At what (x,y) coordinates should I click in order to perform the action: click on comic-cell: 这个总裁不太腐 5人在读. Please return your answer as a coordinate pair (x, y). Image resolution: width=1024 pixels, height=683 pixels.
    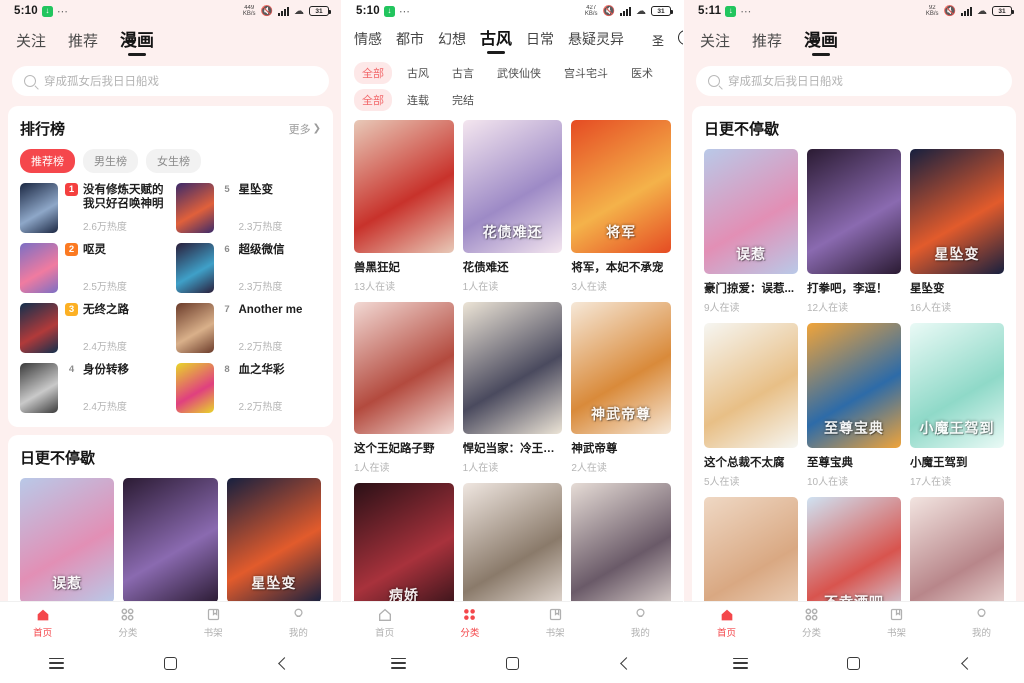
    Looking at the image, I should click on (751, 405).